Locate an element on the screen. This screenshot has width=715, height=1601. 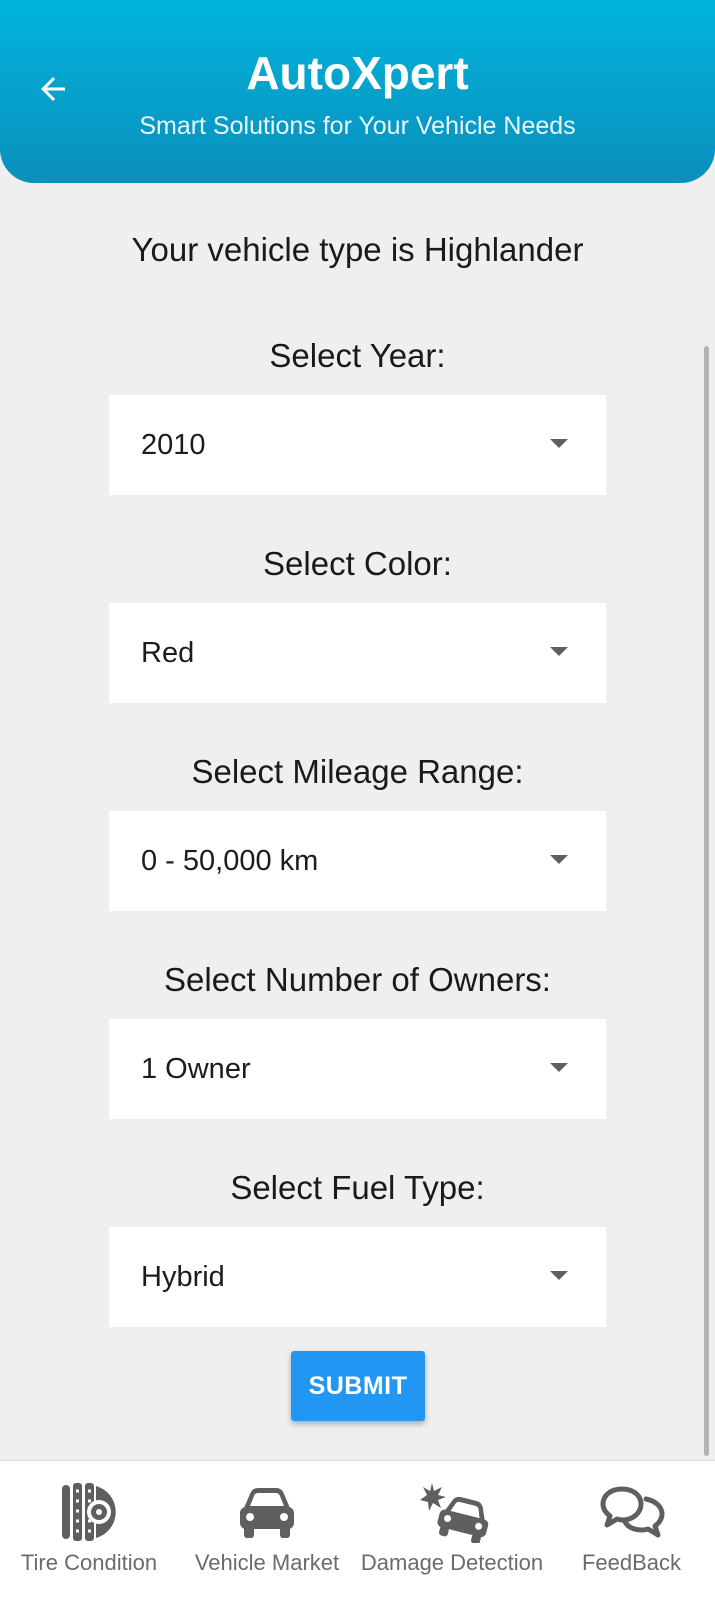
app-subtitle: Smart Solutions for Your Vehicle Needs is located at coordinates (357, 126).